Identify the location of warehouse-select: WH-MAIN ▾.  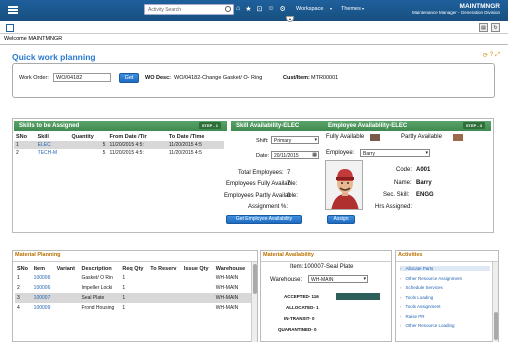
(338, 279).